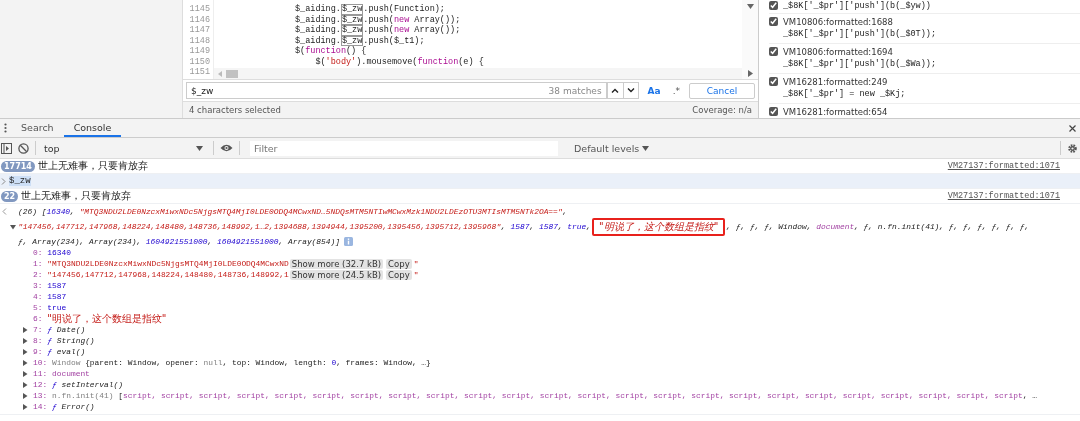 This screenshot has height=421, width=1080. I want to click on line-number: 1145, so click(199, 9).